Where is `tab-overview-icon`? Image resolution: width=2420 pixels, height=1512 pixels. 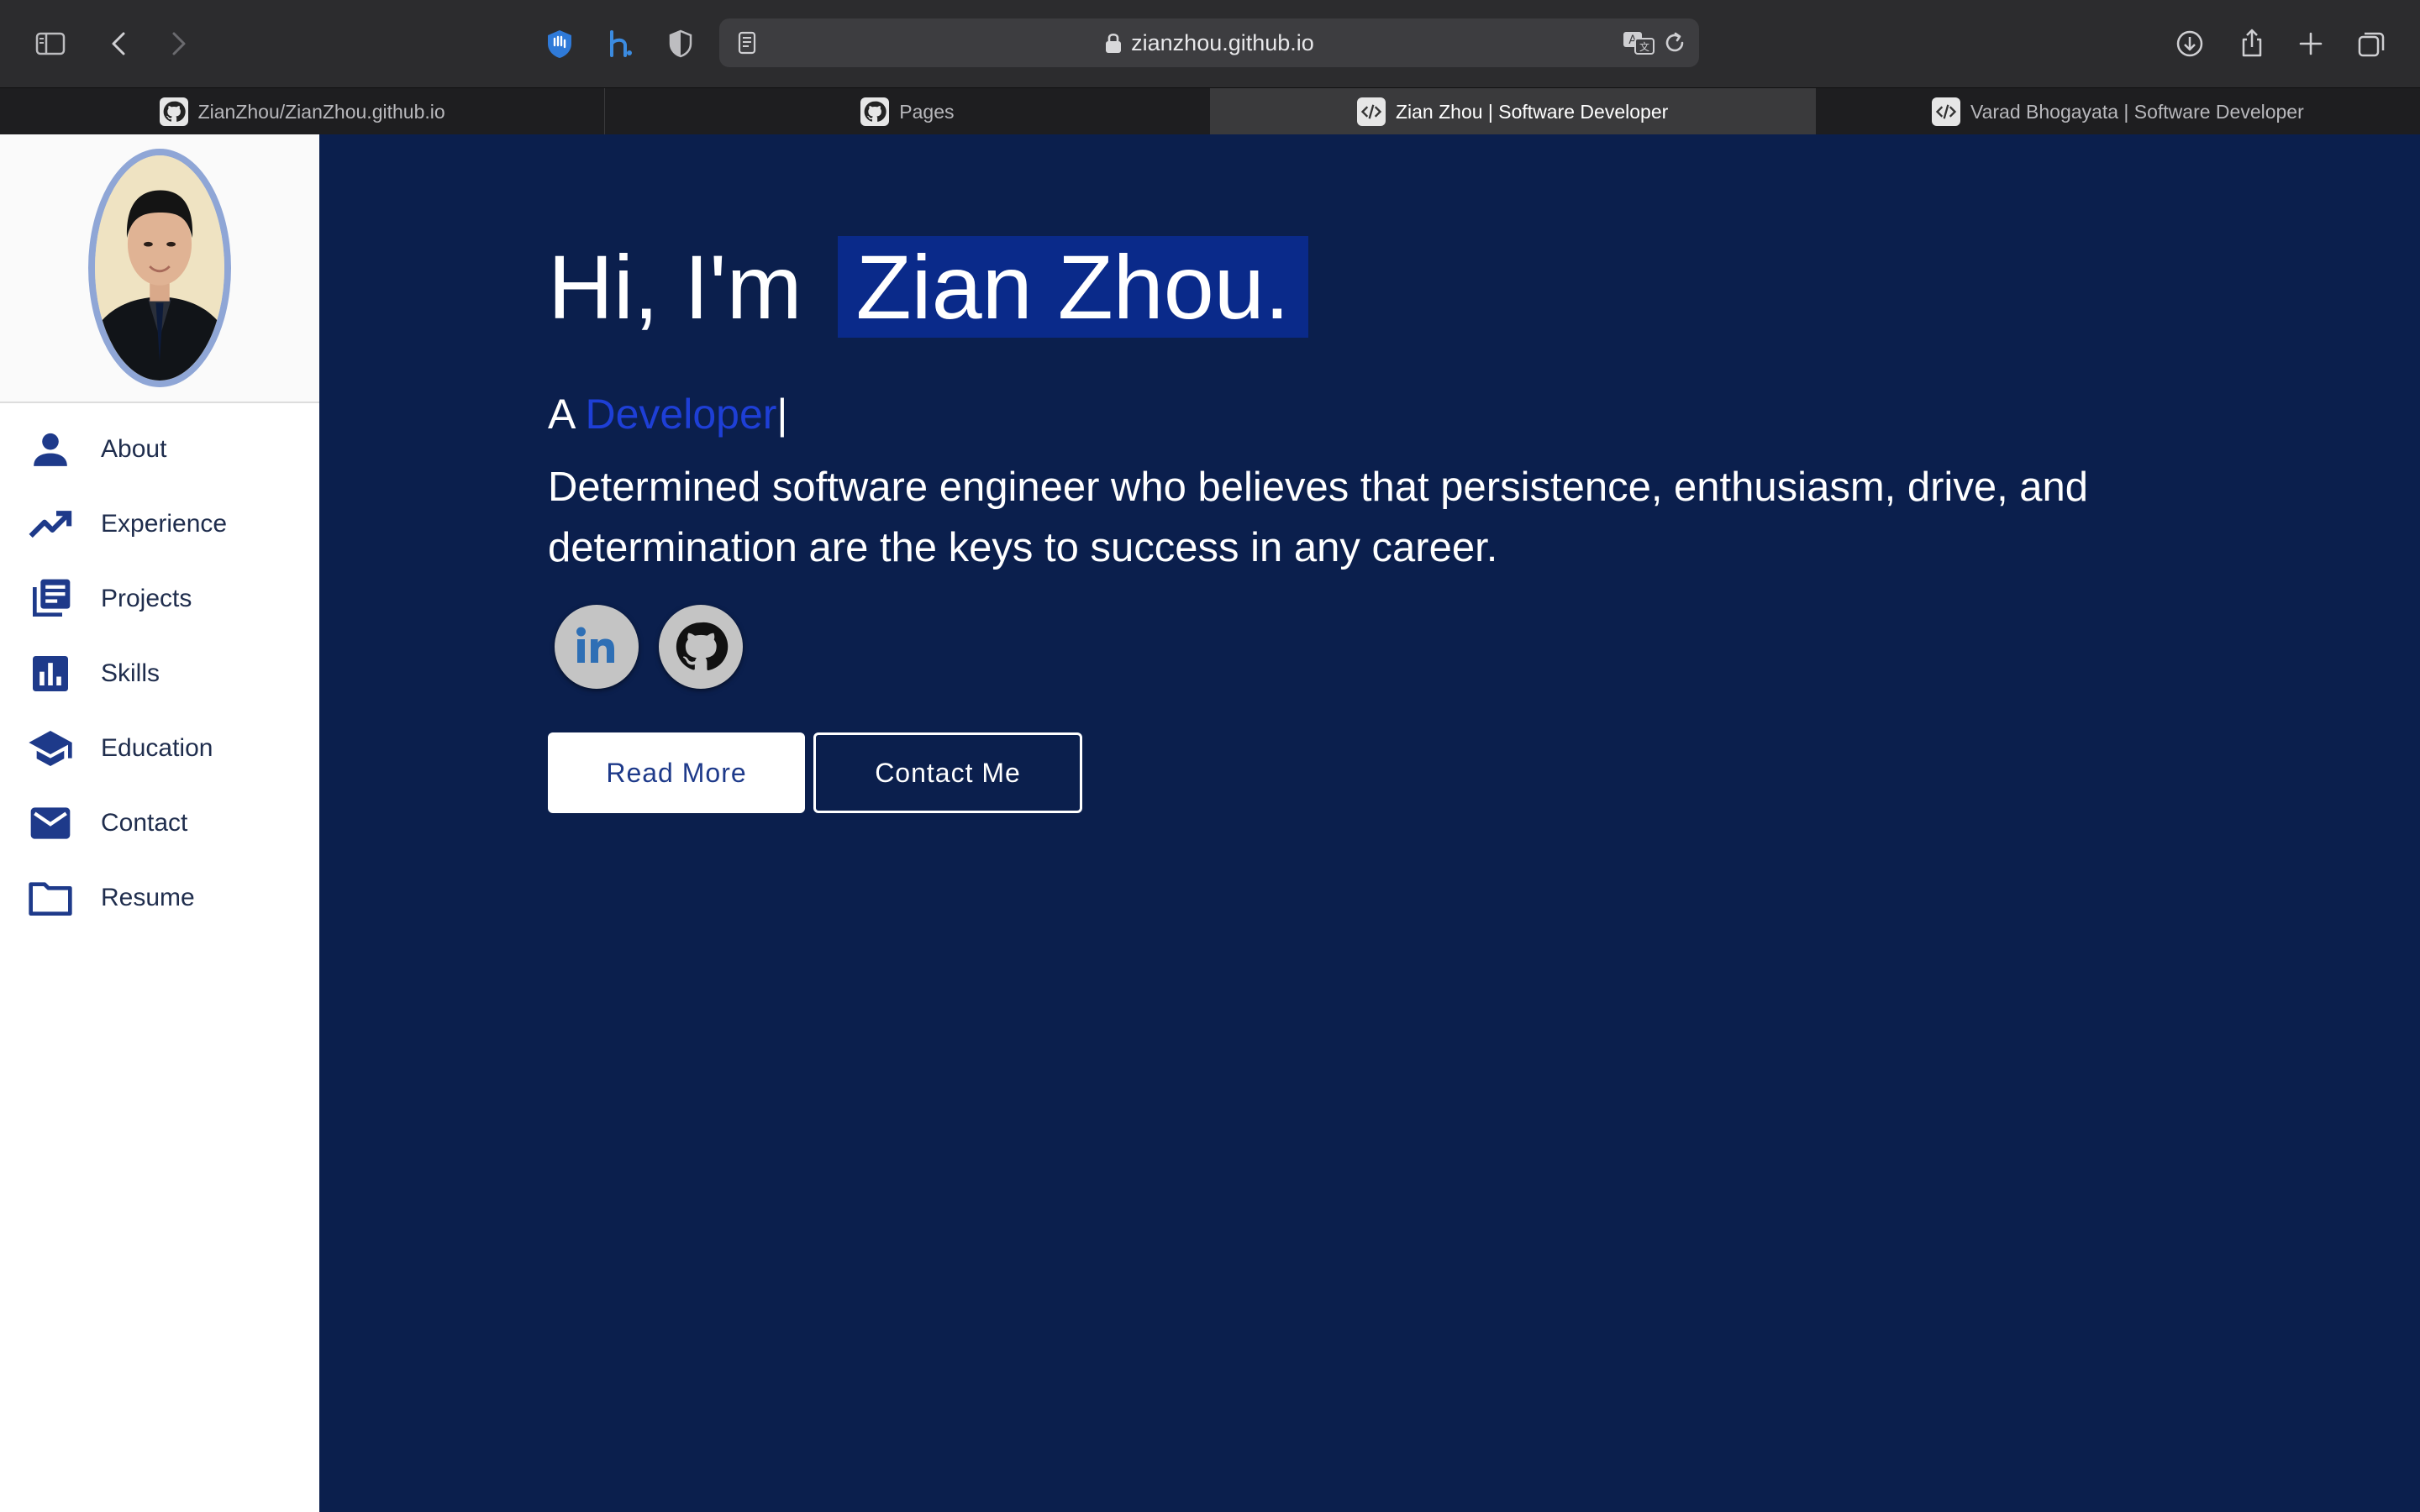
tab-overview-icon is located at coordinates (2371, 44).